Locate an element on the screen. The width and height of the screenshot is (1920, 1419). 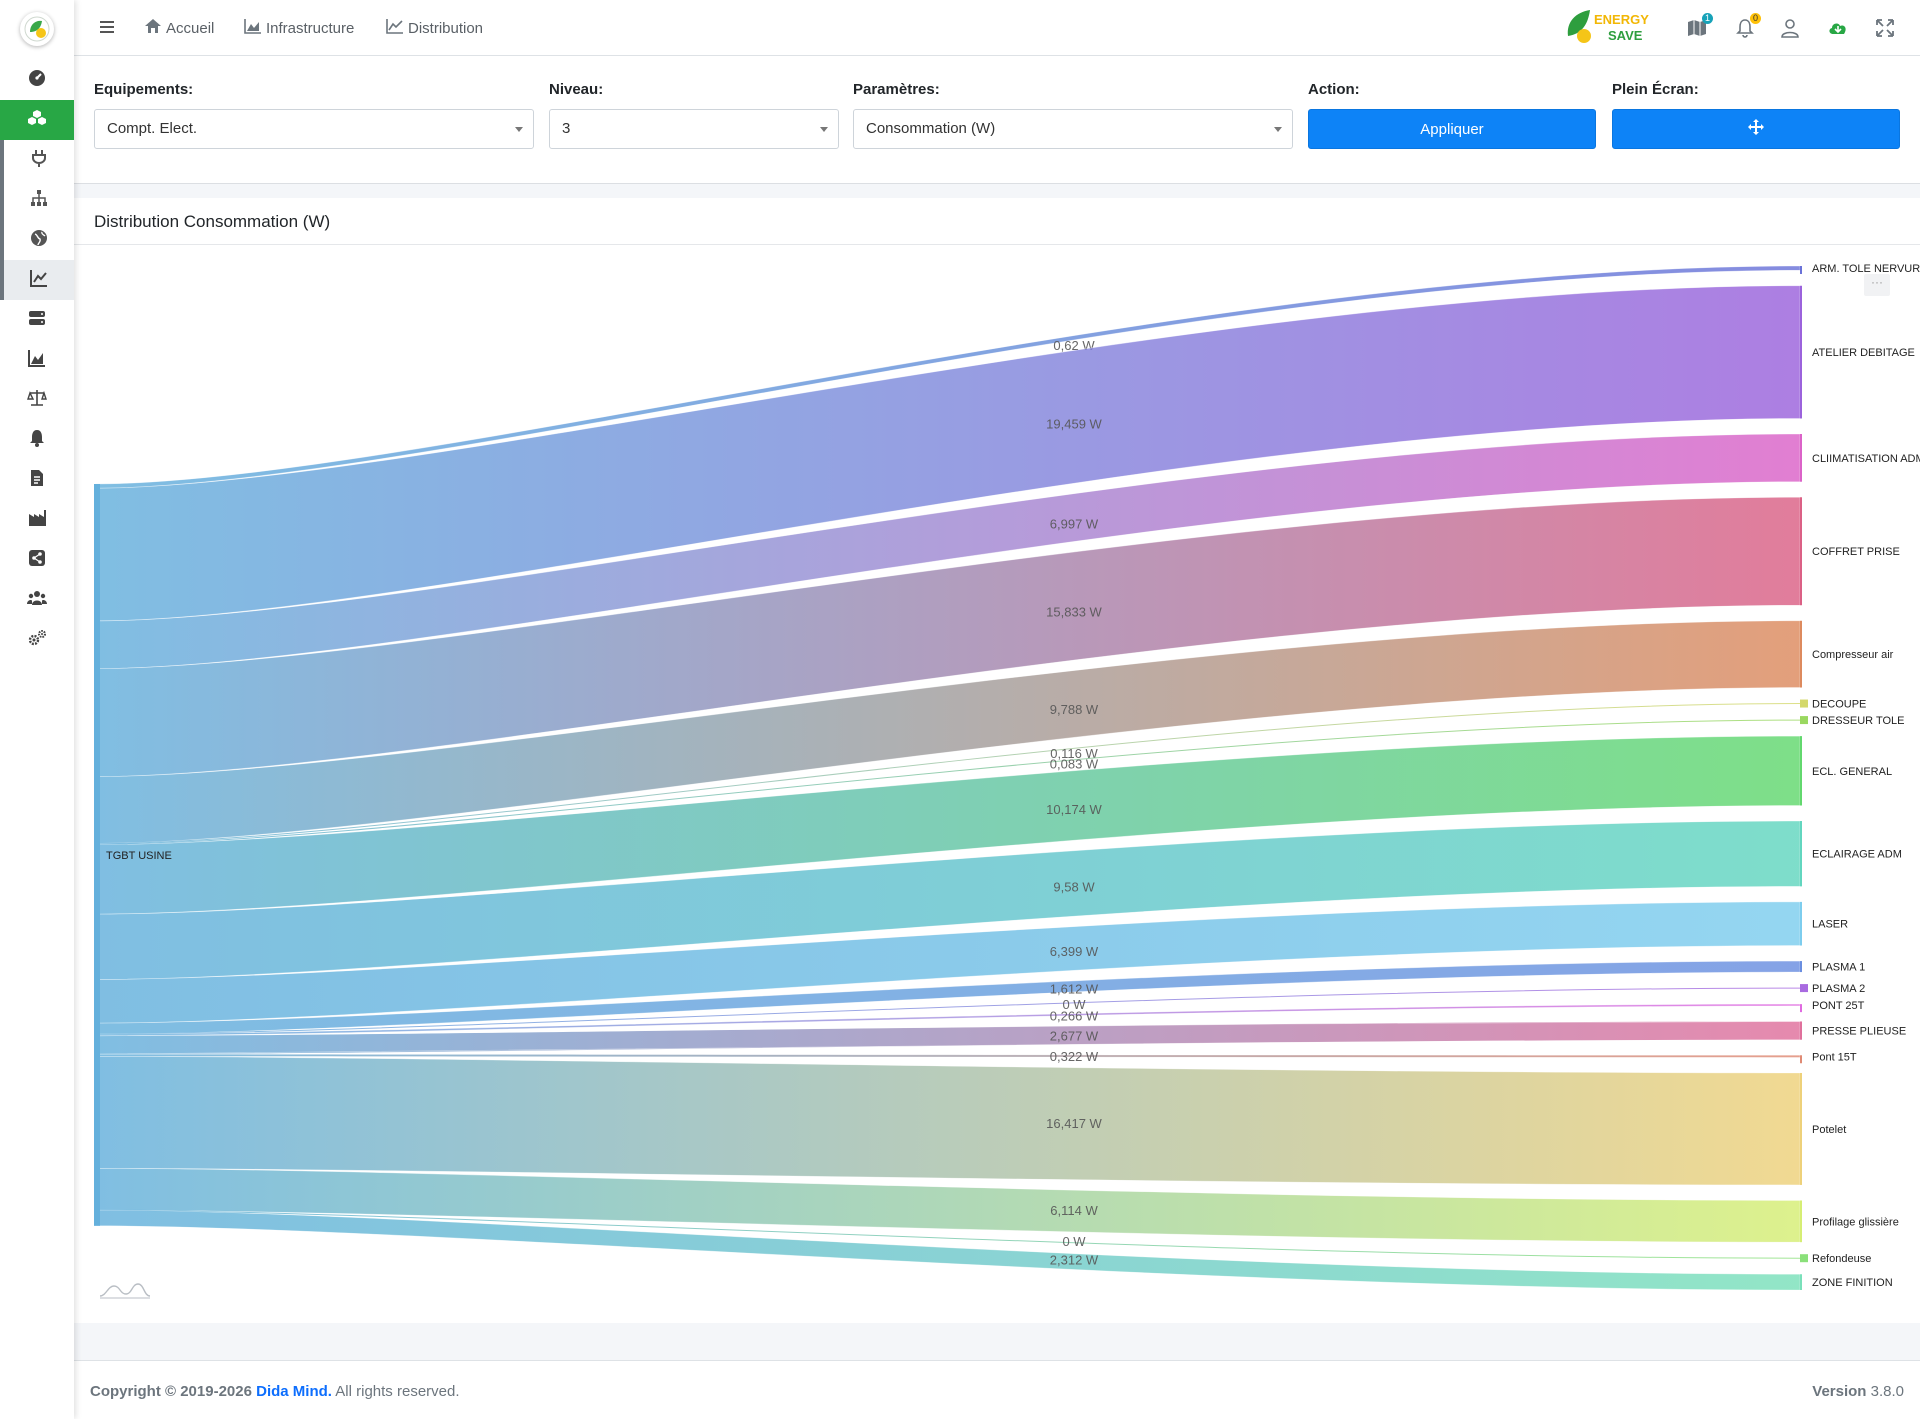
file-invoice-icon is located at coordinates (37, 480).